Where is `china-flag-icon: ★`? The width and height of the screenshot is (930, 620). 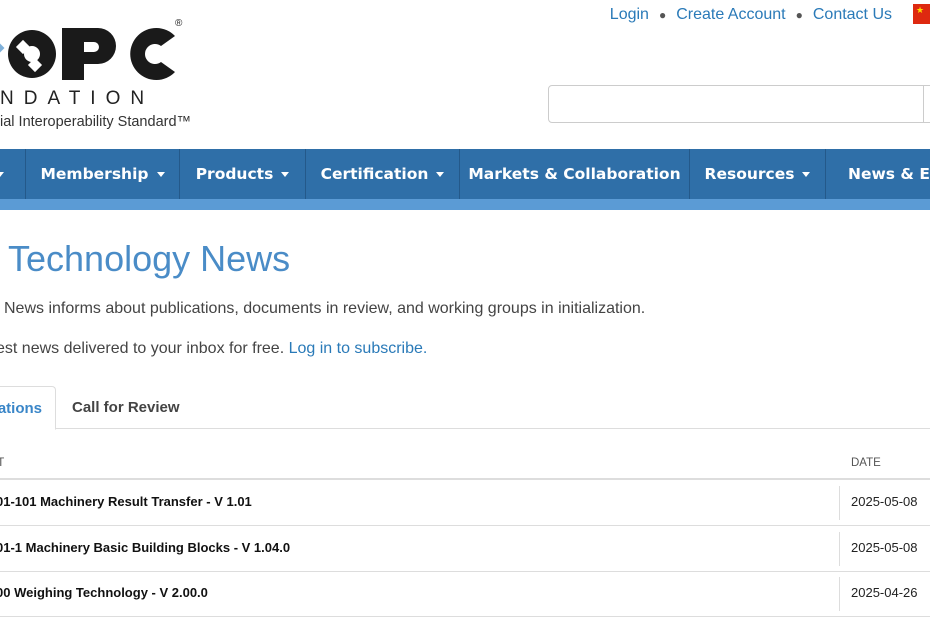 china-flag-icon: ★ is located at coordinates (921, 14).